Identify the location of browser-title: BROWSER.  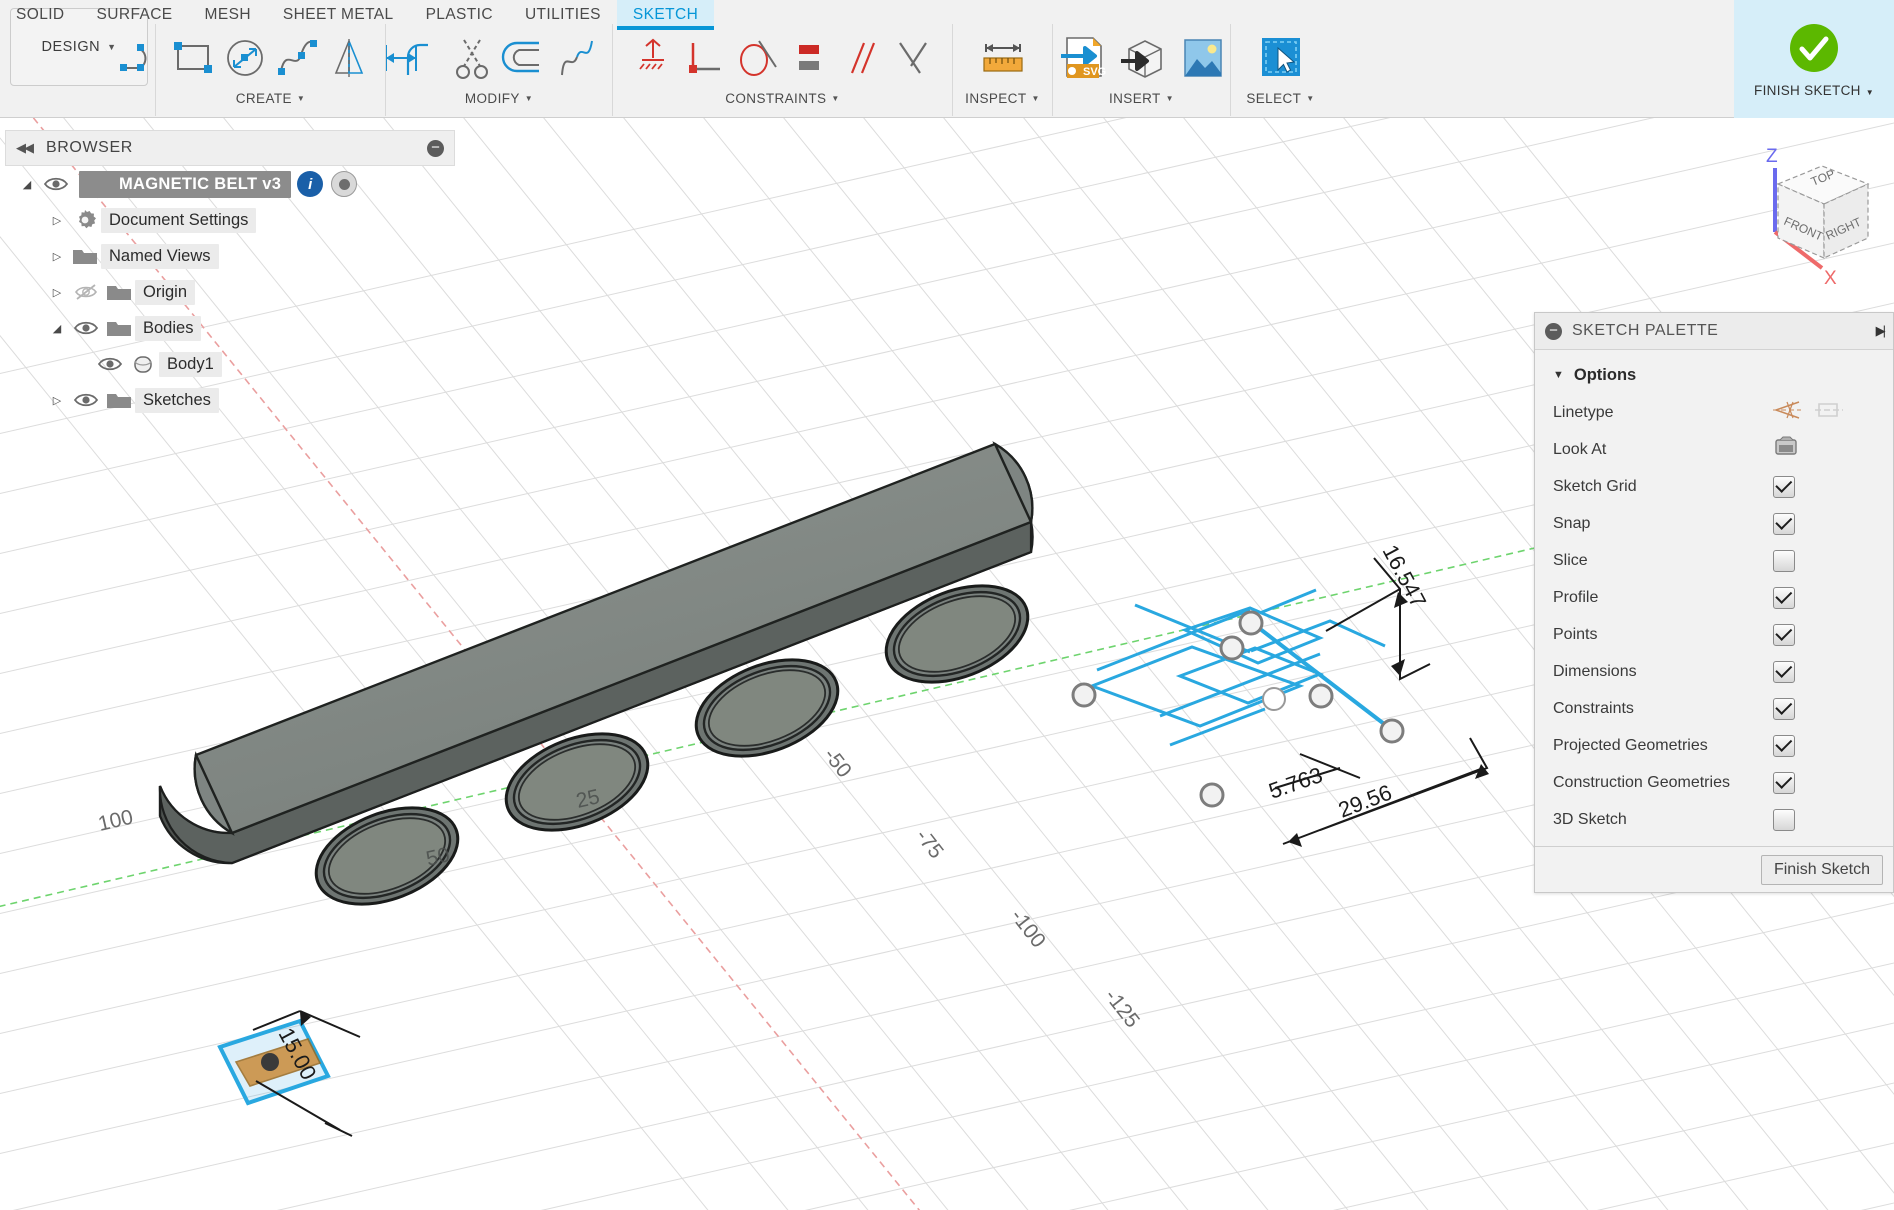
(89, 147).